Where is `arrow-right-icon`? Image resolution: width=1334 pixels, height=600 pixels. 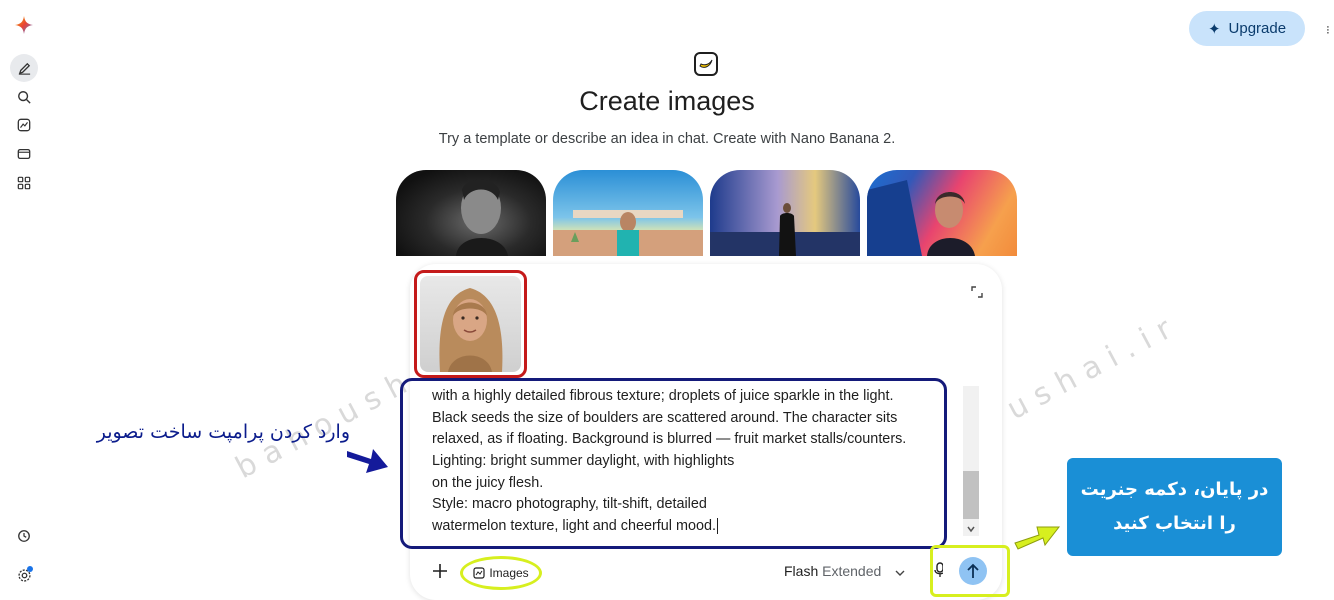 arrow-right-icon is located at coordinates (367, 459).